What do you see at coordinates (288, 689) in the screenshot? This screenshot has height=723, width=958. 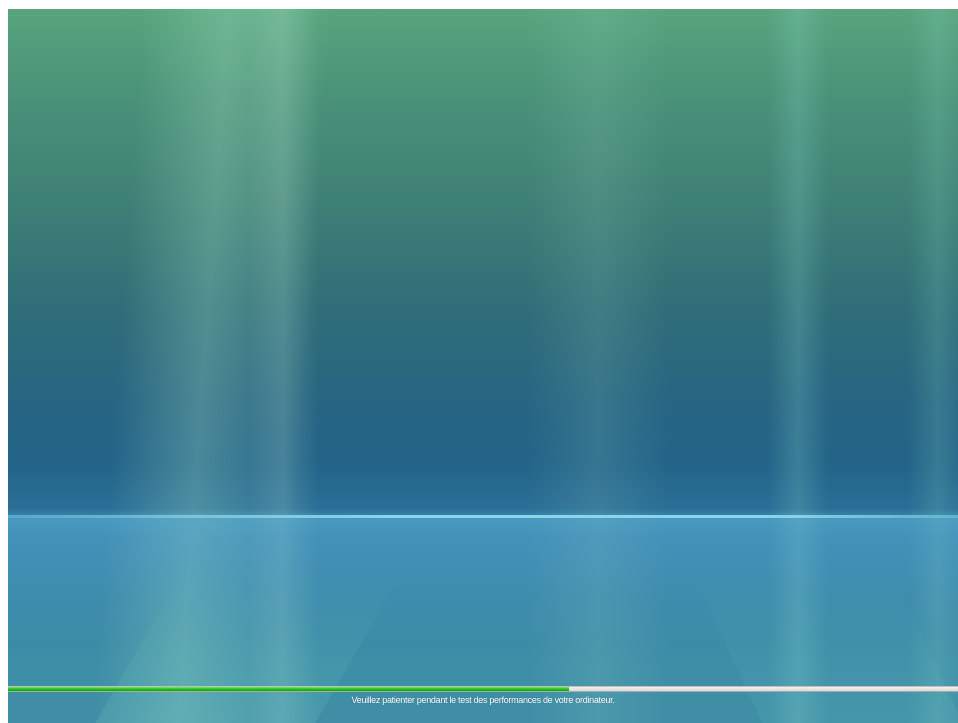 I see `progress-bar-fill` at bounding box center [288, 689].